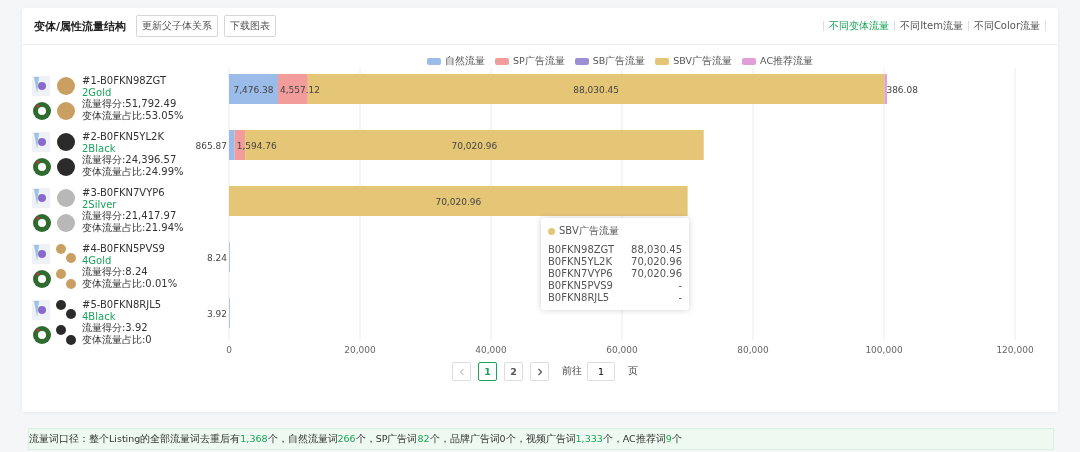 Image resolution: width=1080 pixels, height=452 pixels. Describe the element at coordinates (461, 371) in the screenshot. I see `chevron-left-icon` at that location.